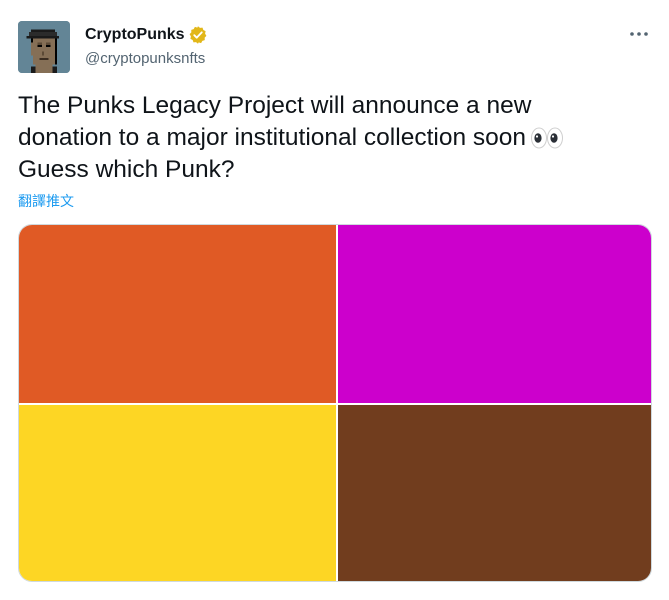 The width and height of the screenshot is (669, 600). What do you see at coordinates (177, 493) in the screenshot?
I see `media-tile-yellow` at bounding box center [177, 493].